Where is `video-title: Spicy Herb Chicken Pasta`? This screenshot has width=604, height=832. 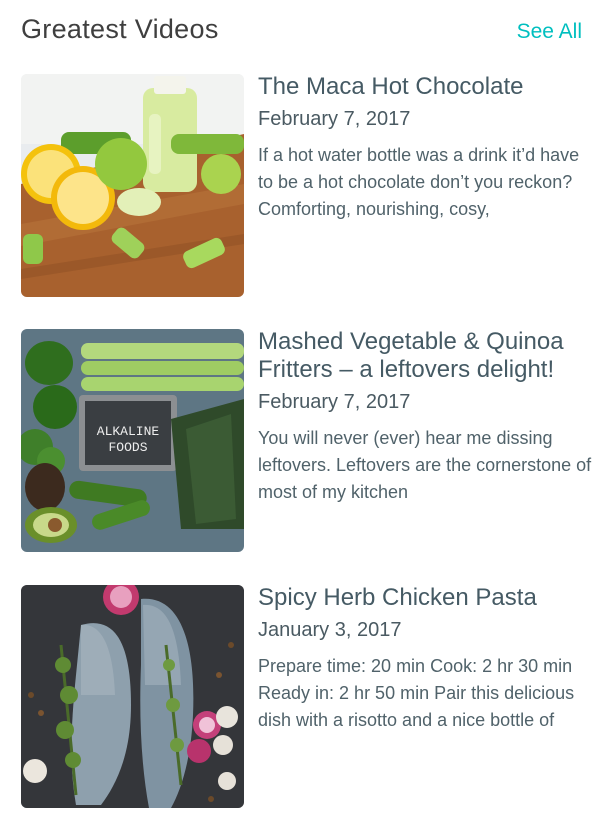
video-title: Spicy Herb Chicken Pasta is located at coordinates (428, 598).